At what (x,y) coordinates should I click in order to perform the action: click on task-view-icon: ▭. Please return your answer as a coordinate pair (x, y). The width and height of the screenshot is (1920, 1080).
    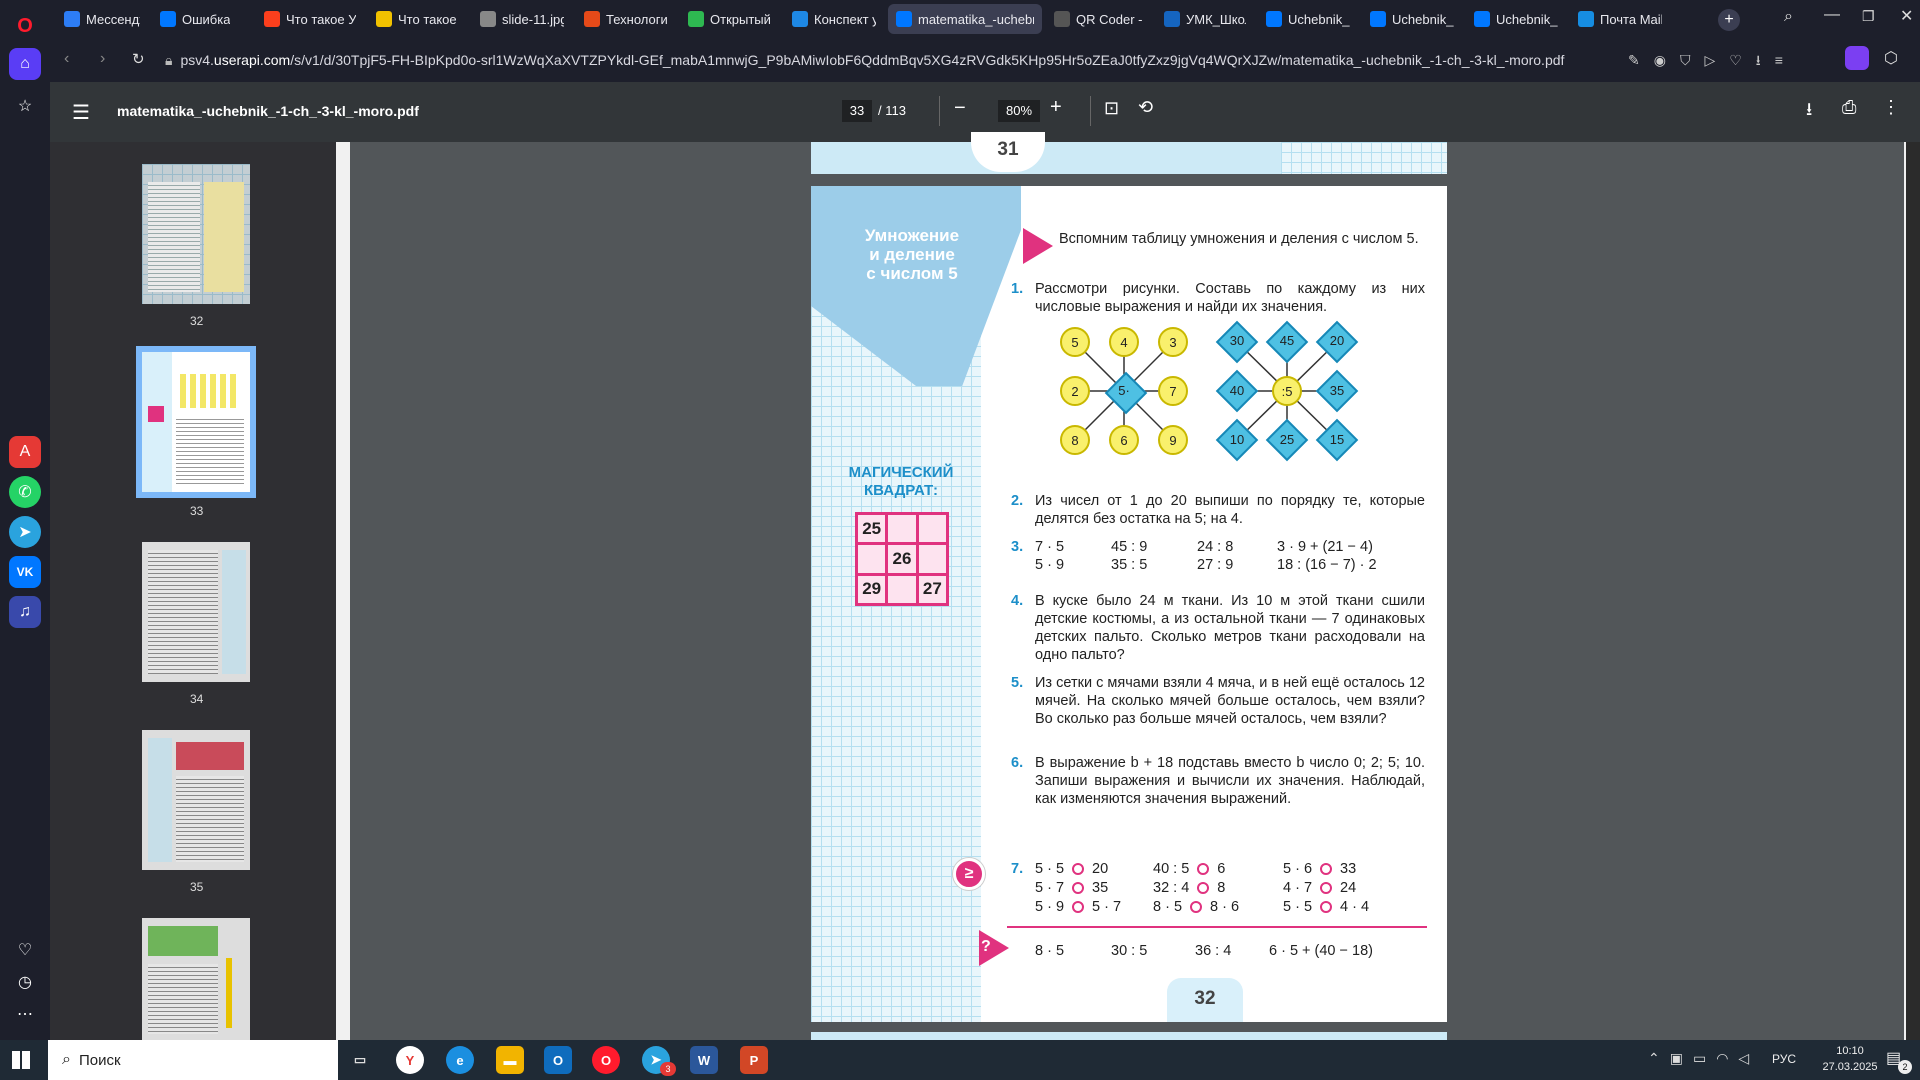
    Looking at the image, I should click on (360, 1060).